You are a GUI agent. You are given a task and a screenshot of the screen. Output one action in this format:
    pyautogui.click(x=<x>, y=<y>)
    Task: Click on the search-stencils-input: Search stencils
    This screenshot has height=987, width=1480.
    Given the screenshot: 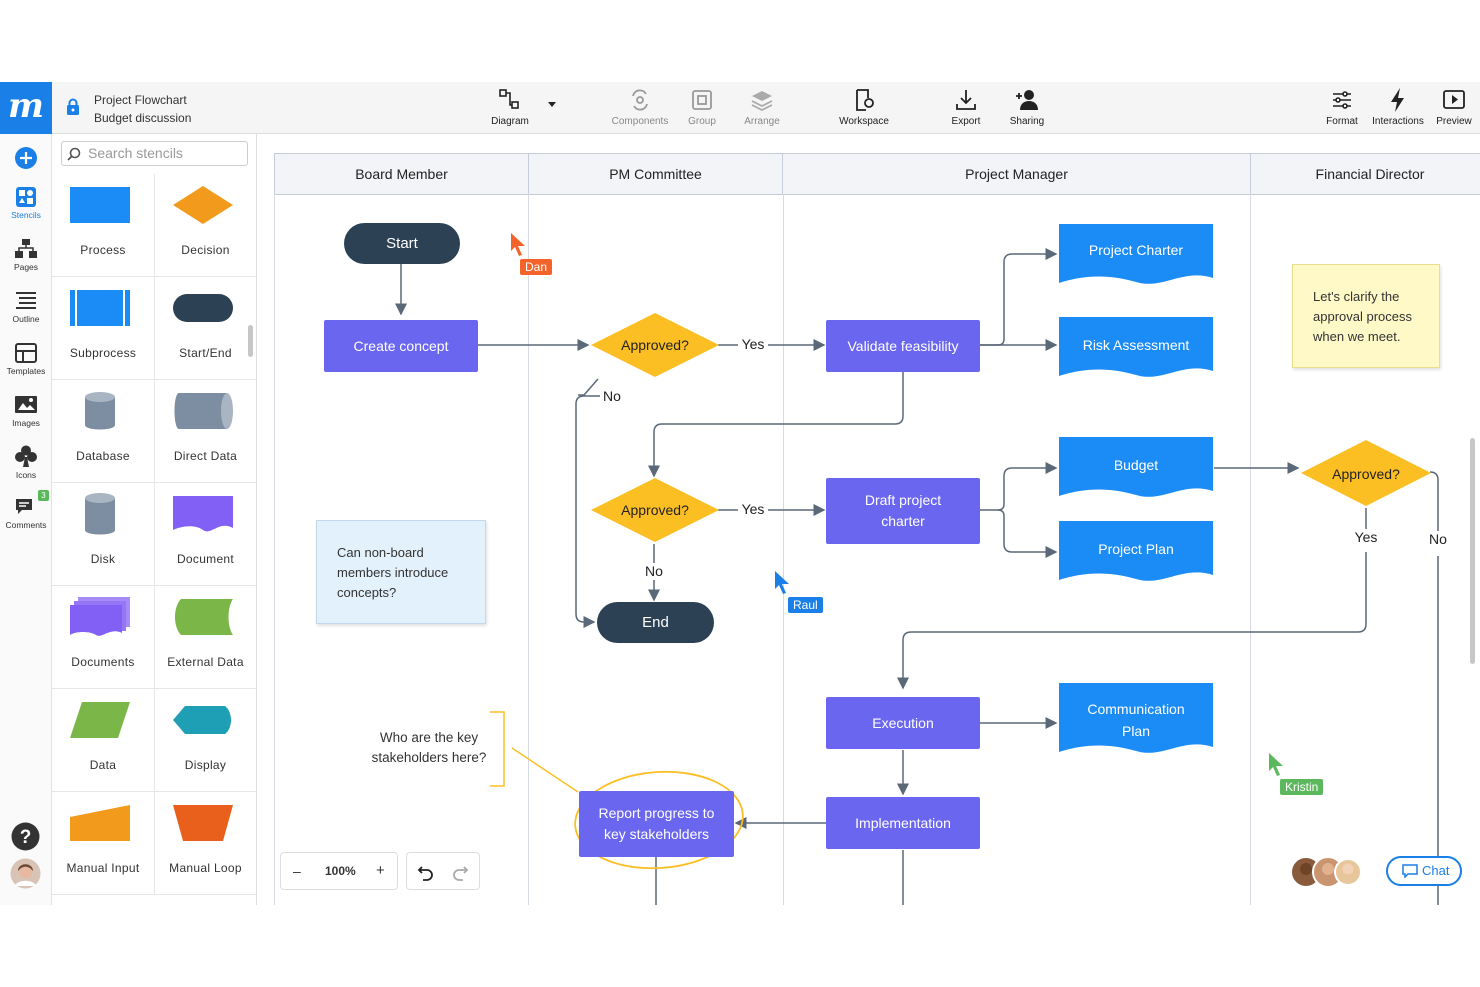 What is the action you would take?
    pyautogui.click(x=154, y=153)
    